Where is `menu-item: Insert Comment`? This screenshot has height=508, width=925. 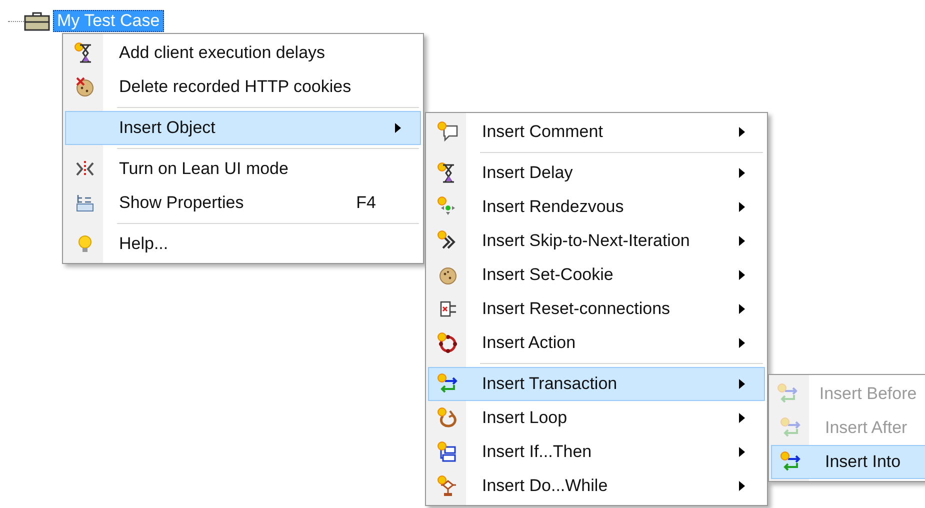 menu-item: Insert Comment is located at coordinates (596, 132).